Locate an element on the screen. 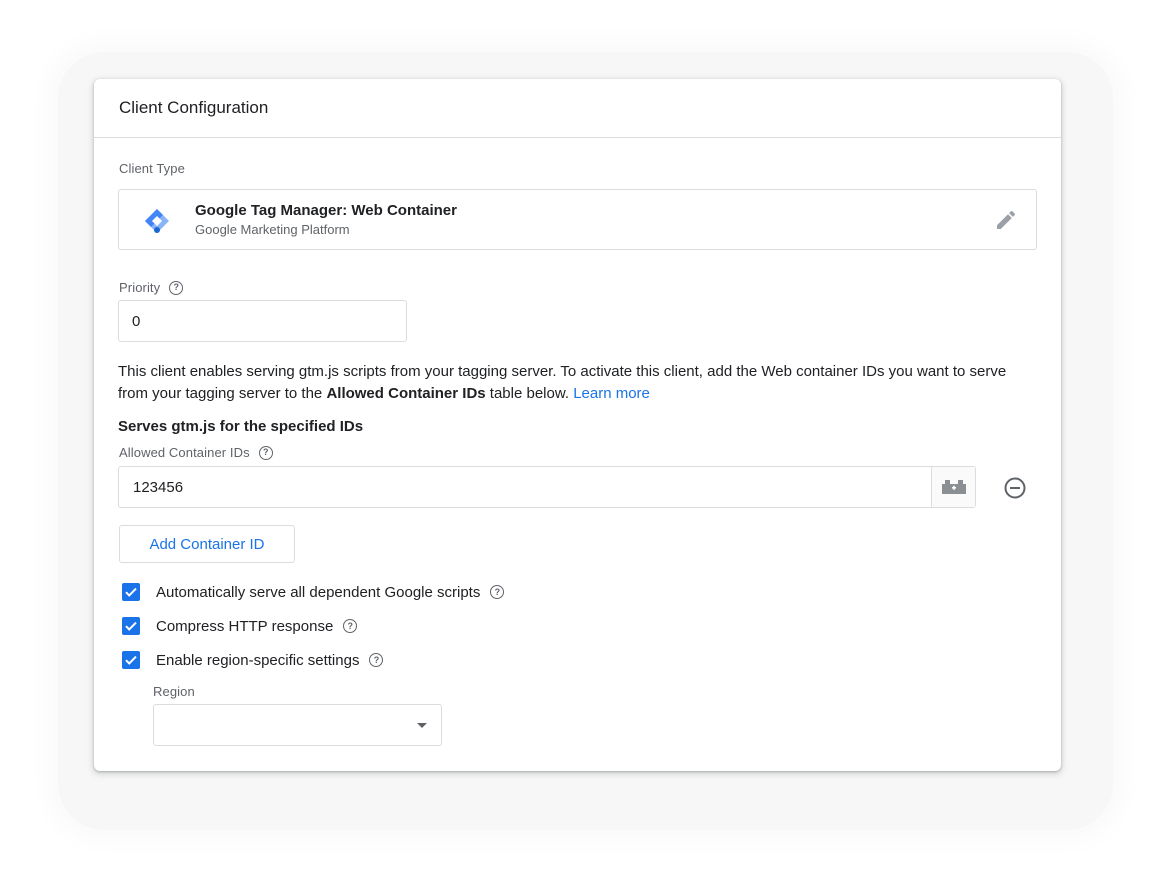 The image size is (1168, 886). region-select is located at coordinates (297, 725).